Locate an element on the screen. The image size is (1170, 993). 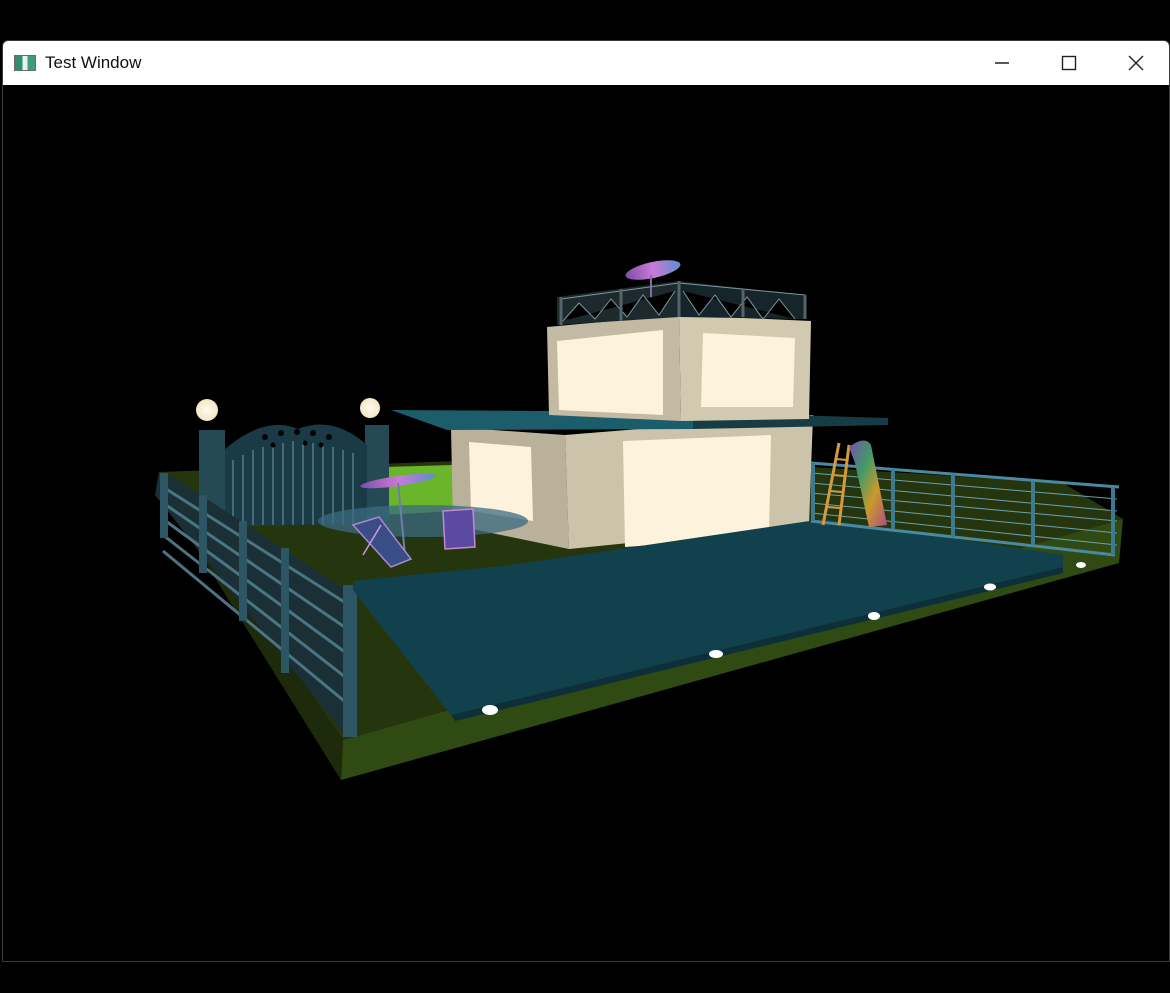
maximize-button is located at coordinates (1068, 63).